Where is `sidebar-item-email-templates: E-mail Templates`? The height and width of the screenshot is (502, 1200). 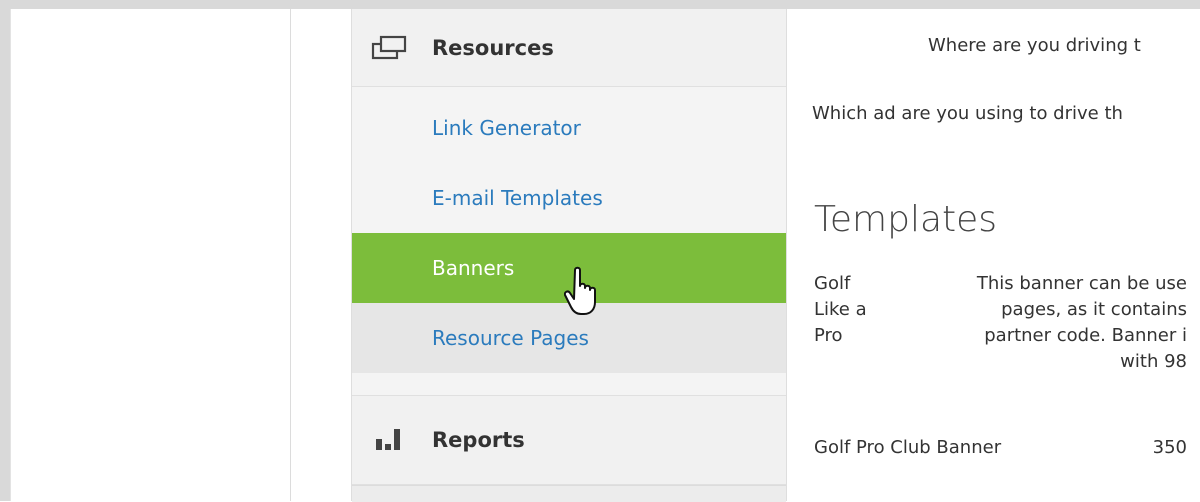 sidebar-item-email-templates: E-mail Templates is located at coordinates (569, 198).